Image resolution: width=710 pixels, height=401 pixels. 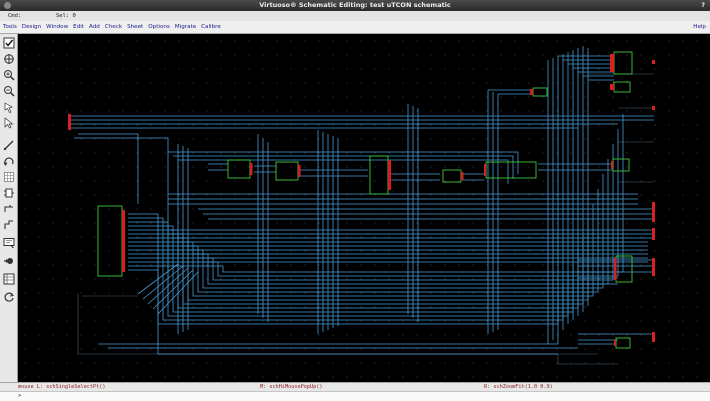 I want to click on instance-upper-mid, so click(x=288, y=171).